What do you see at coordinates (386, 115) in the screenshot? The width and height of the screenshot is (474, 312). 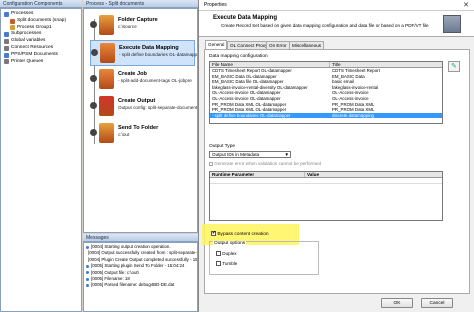 I see `cell-title: discrete datamapping` at bounding box center [386, 115].